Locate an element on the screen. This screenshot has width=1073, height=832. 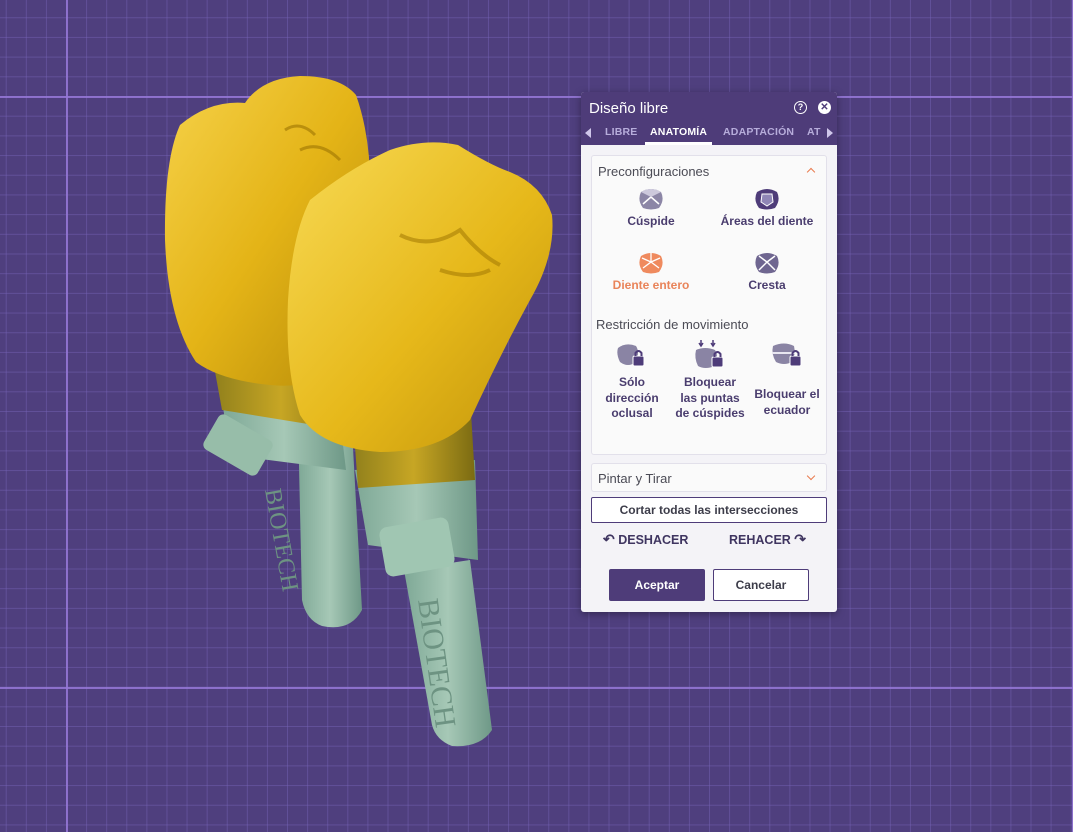
redo-button: REHACER ↷ is located at coordinates (767, 539).